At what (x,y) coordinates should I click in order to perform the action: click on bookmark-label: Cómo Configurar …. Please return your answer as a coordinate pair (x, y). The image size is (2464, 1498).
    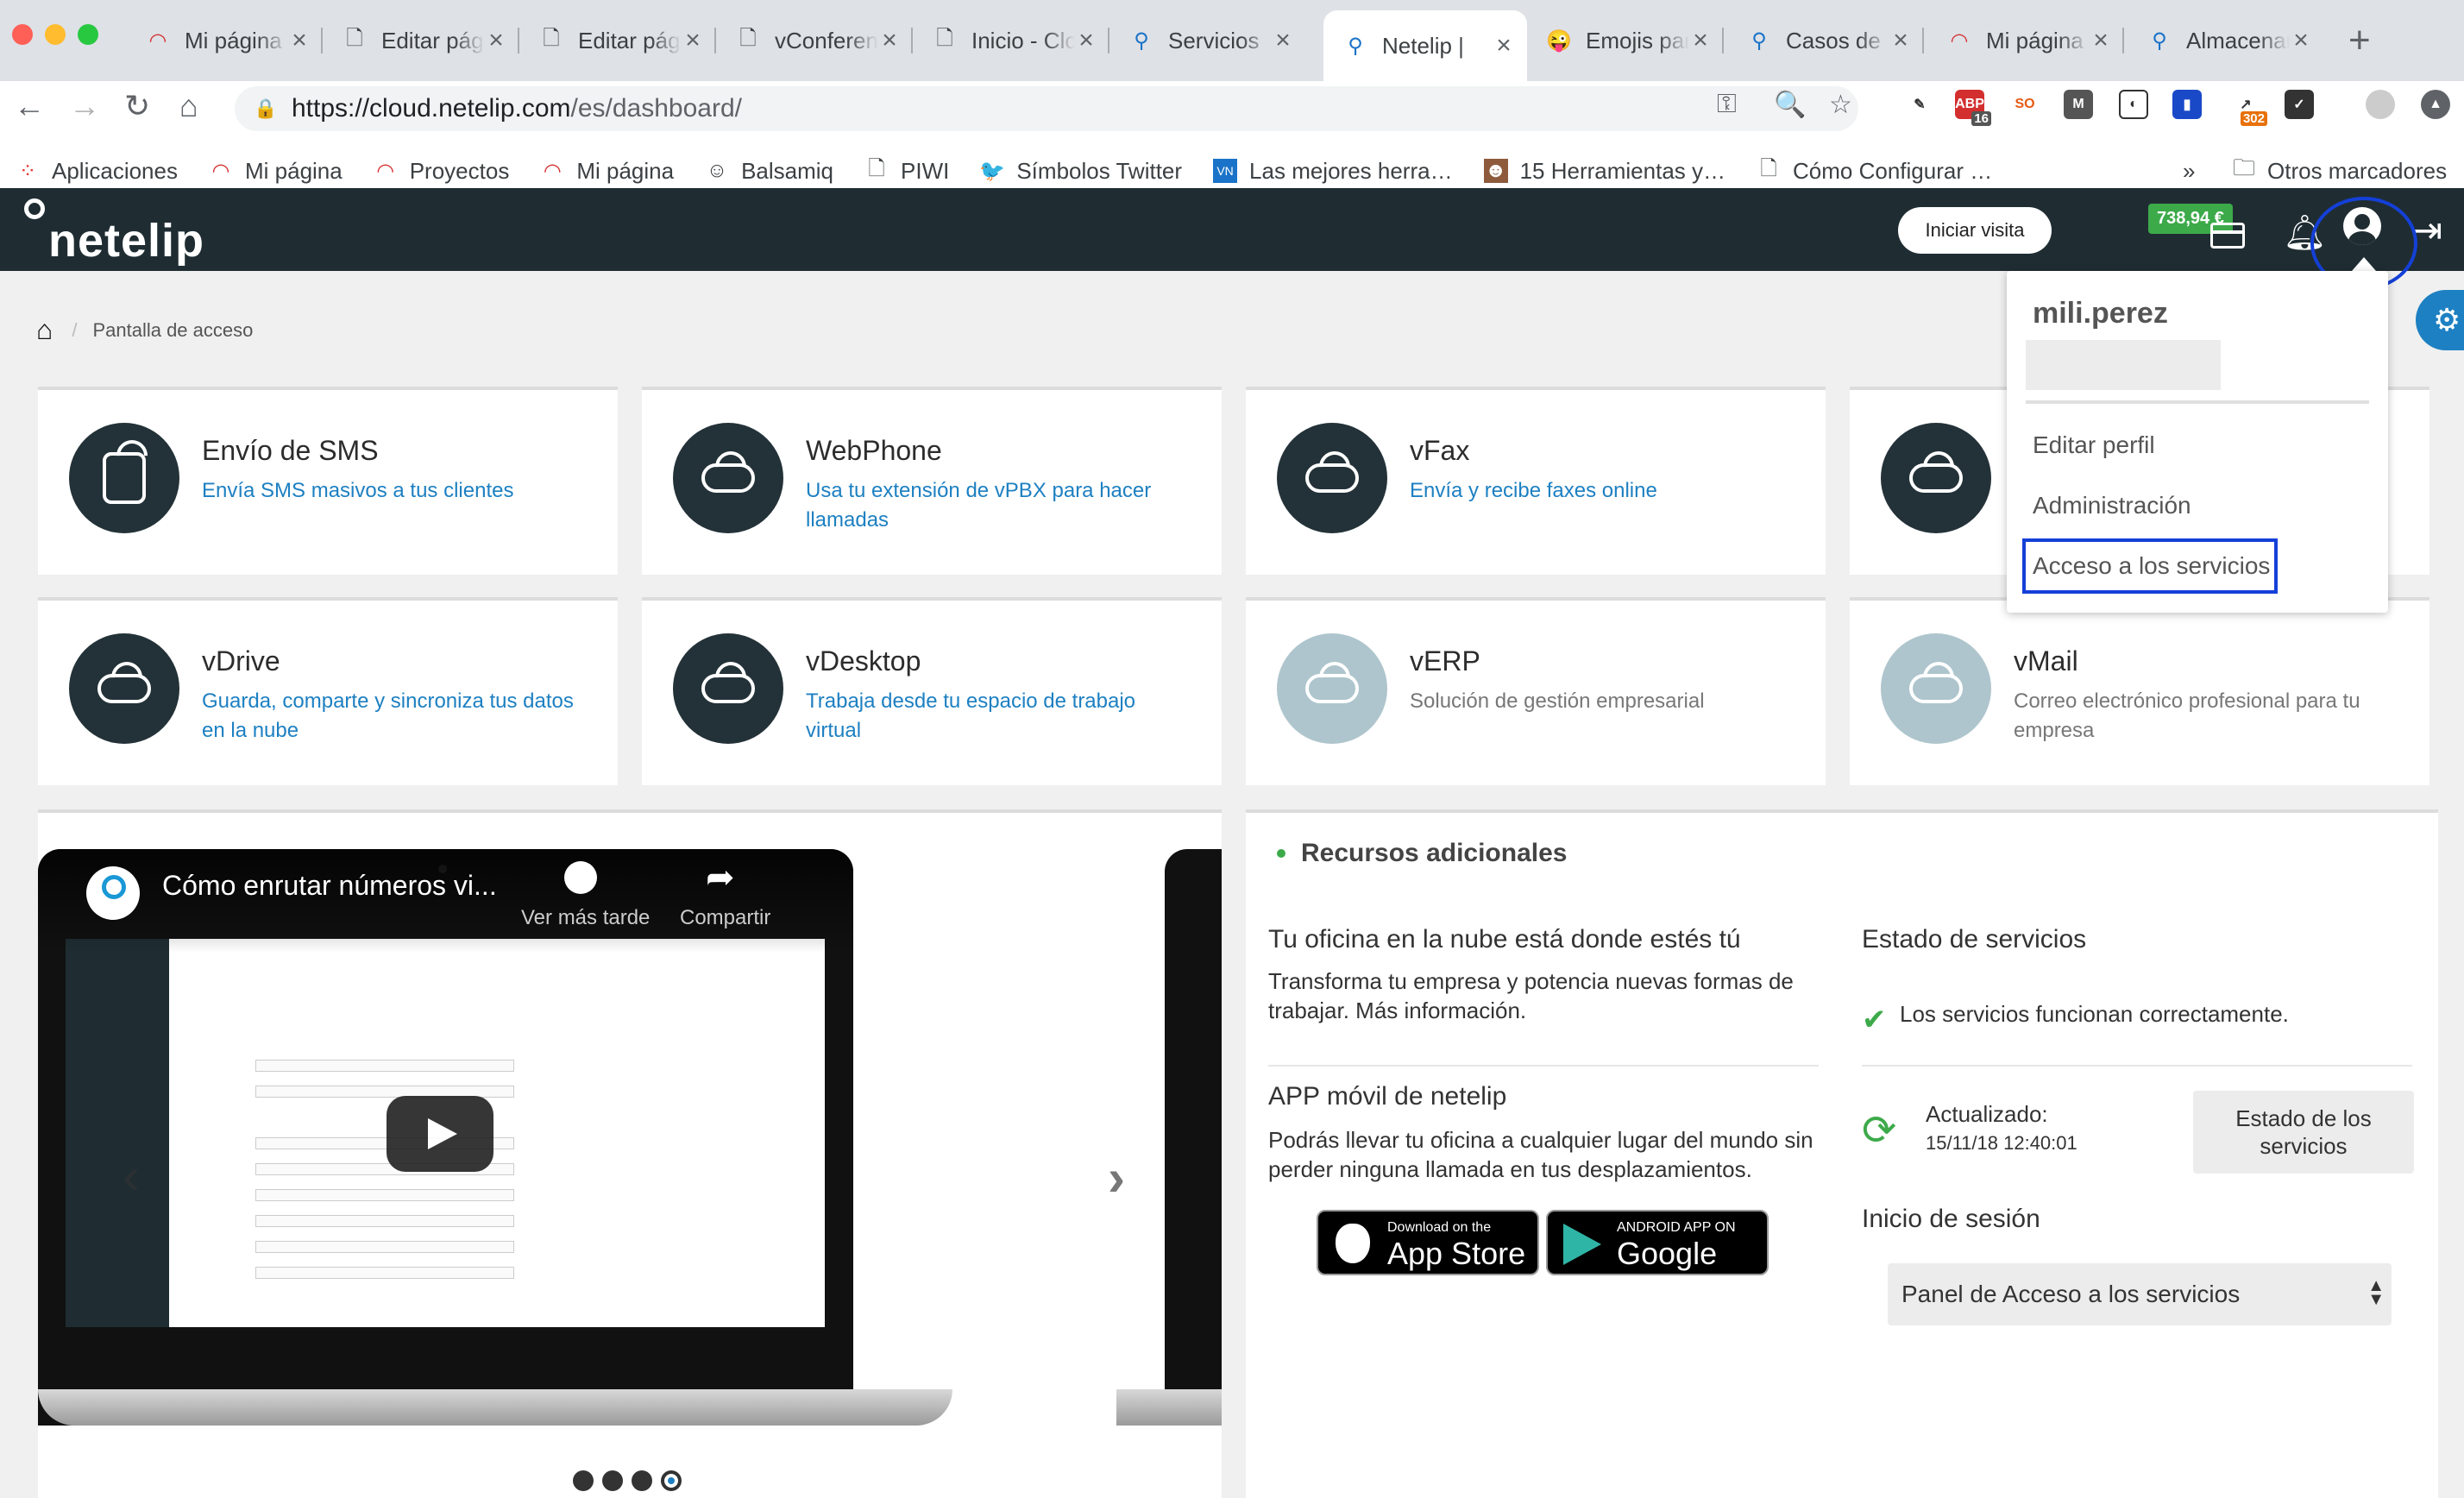
    Looking at the image, I should click on (1893, 170).